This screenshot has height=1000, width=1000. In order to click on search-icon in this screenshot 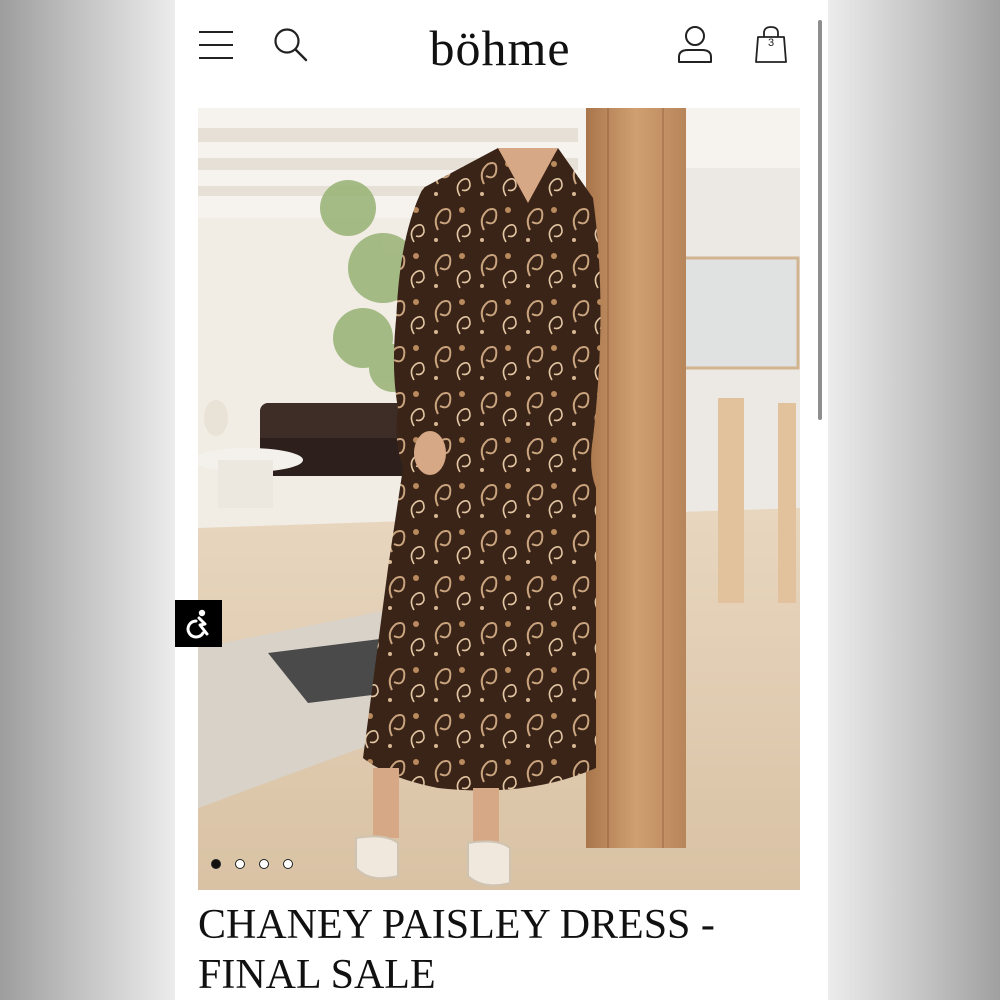, I will do `click(291, 45)`.